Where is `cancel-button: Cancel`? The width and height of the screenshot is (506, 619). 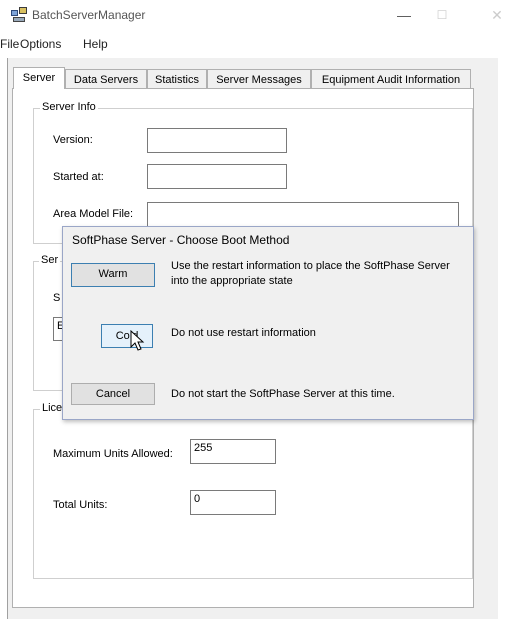 cancel-button: Cancel is located at coordinates (113, 394).